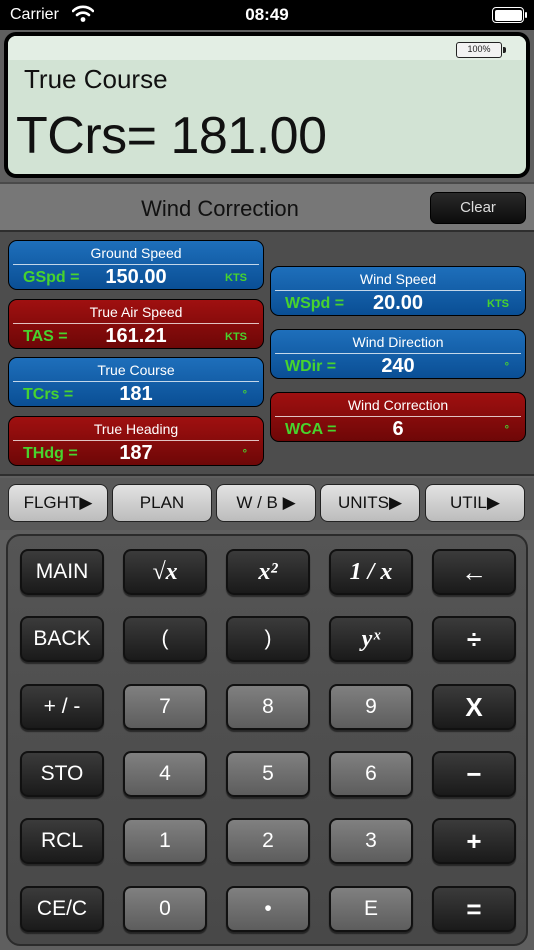 The width and height of the screenshot is (534, 950). I want to click on display-value: TCrs= 181.00, so click(171, 136).